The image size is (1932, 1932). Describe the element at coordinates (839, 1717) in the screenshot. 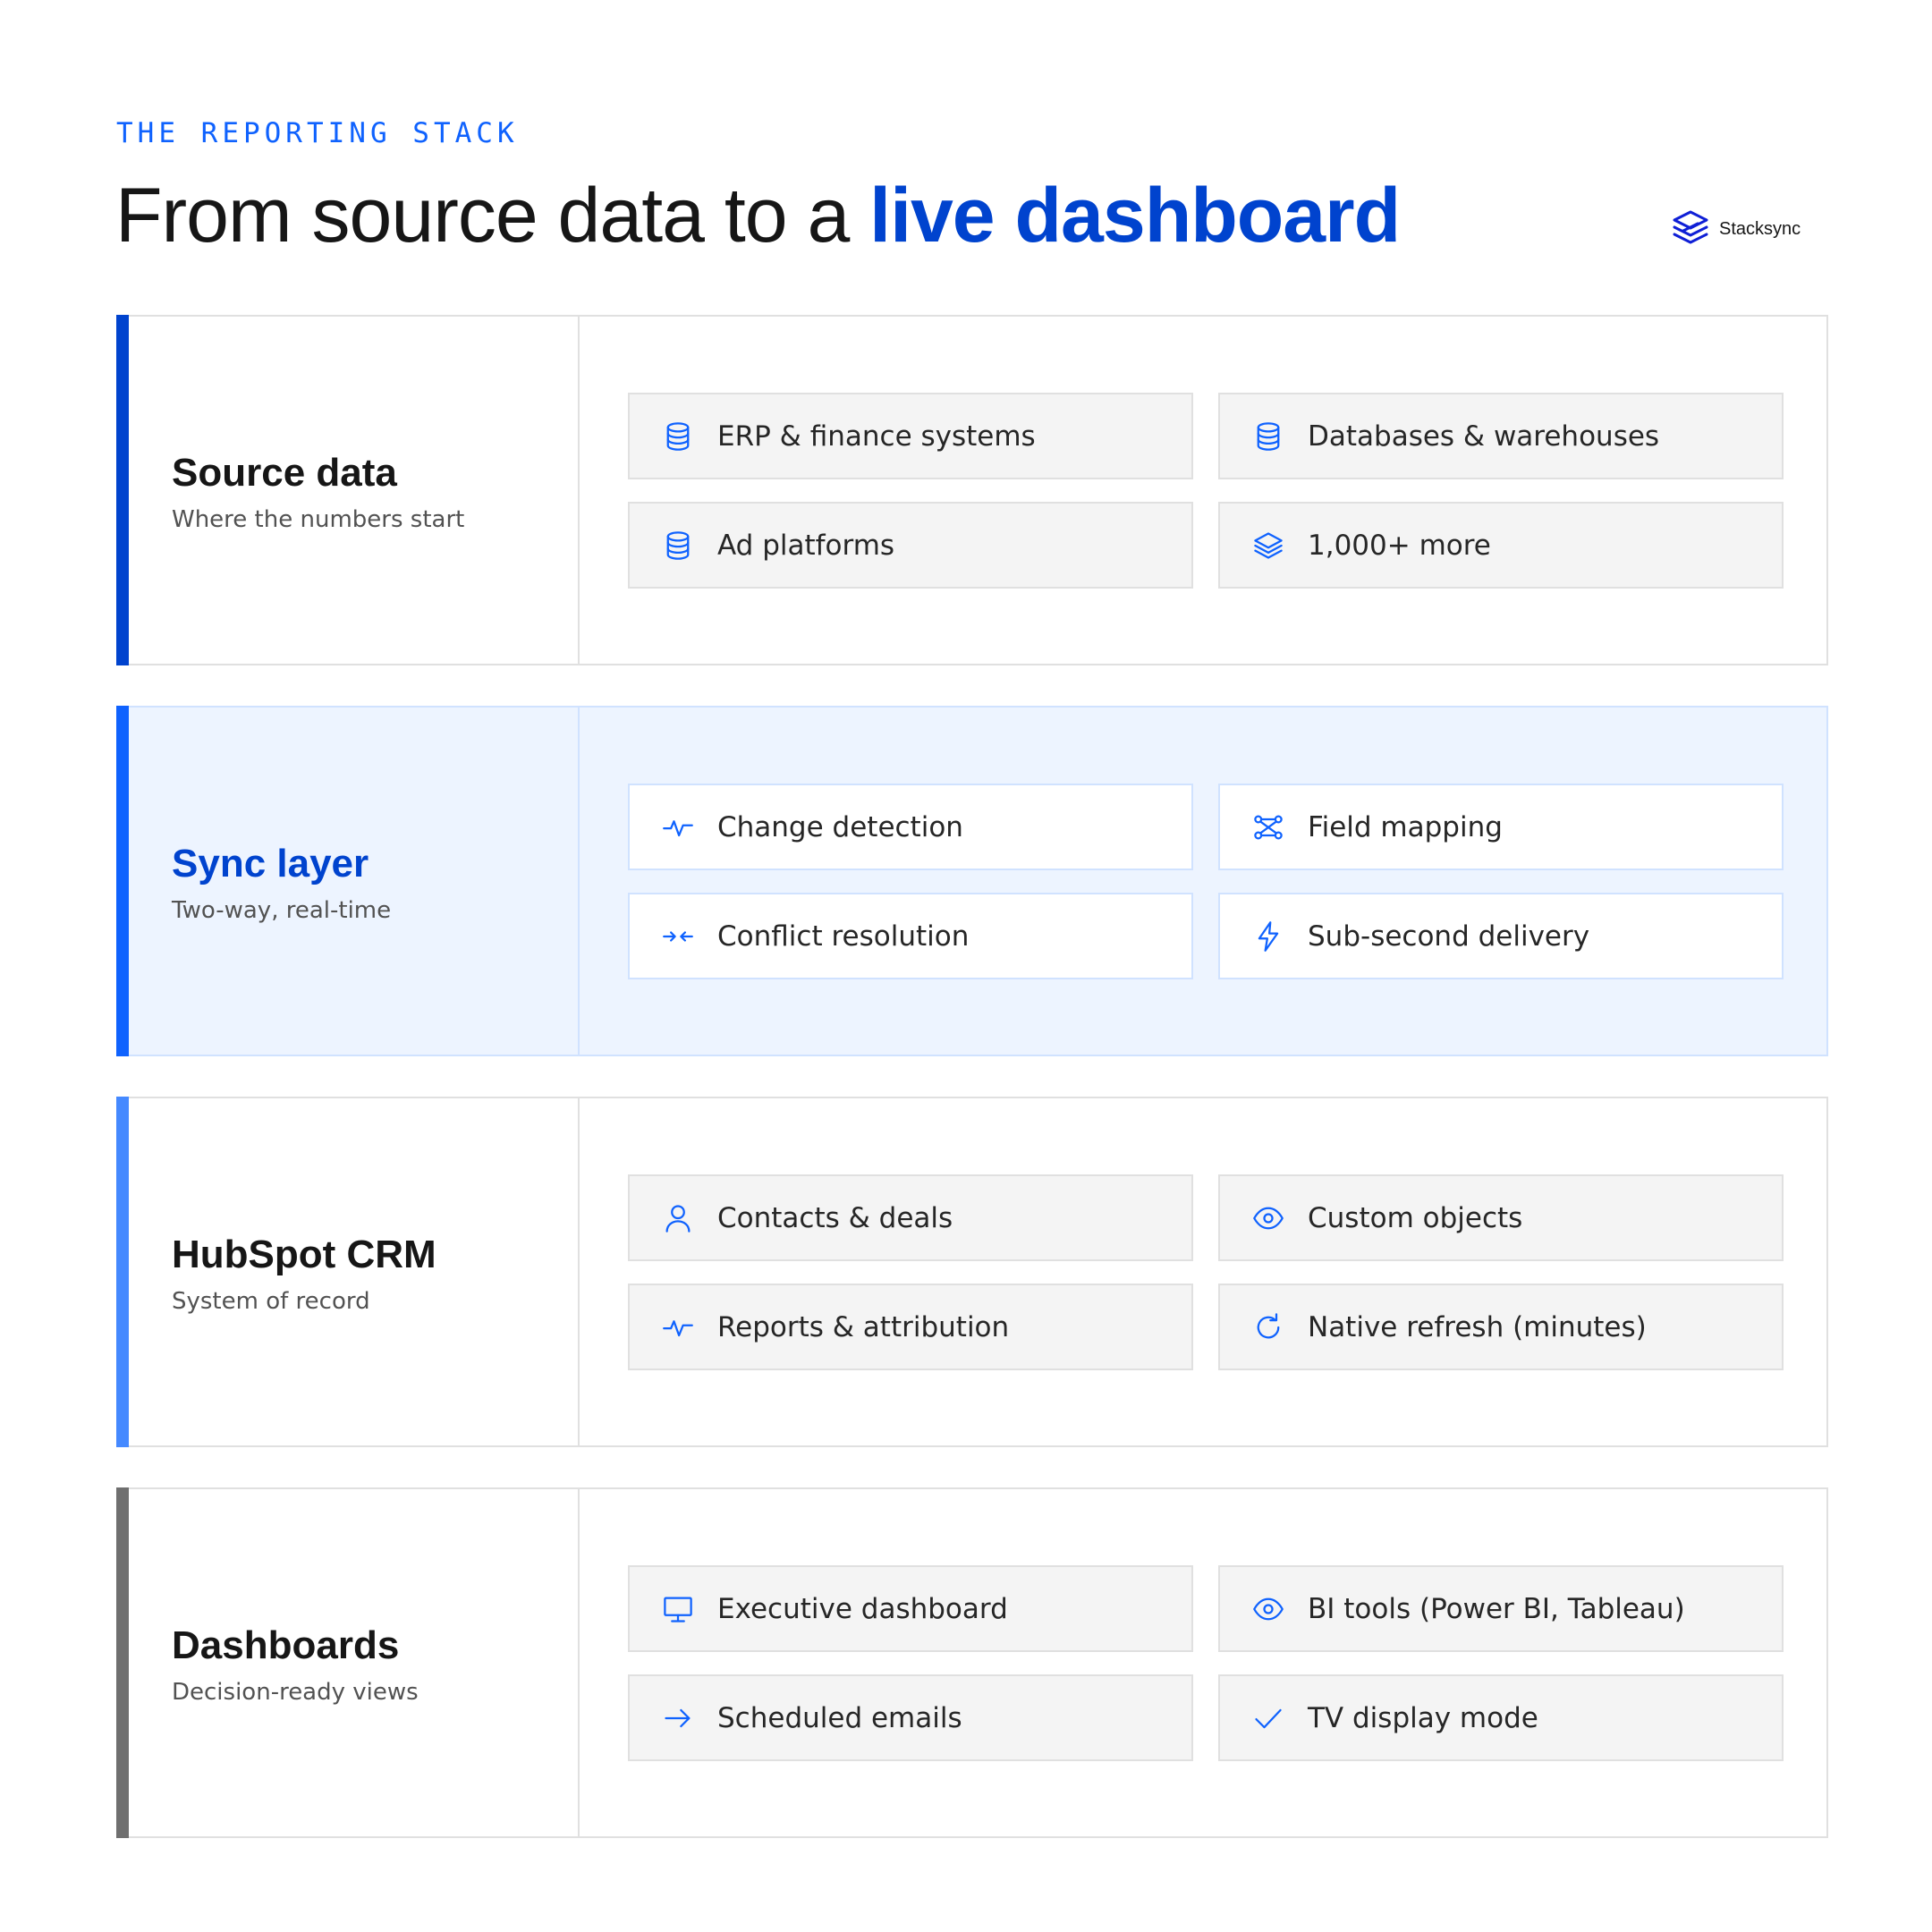

I see `chip-label: Scheduled emails` at that location.